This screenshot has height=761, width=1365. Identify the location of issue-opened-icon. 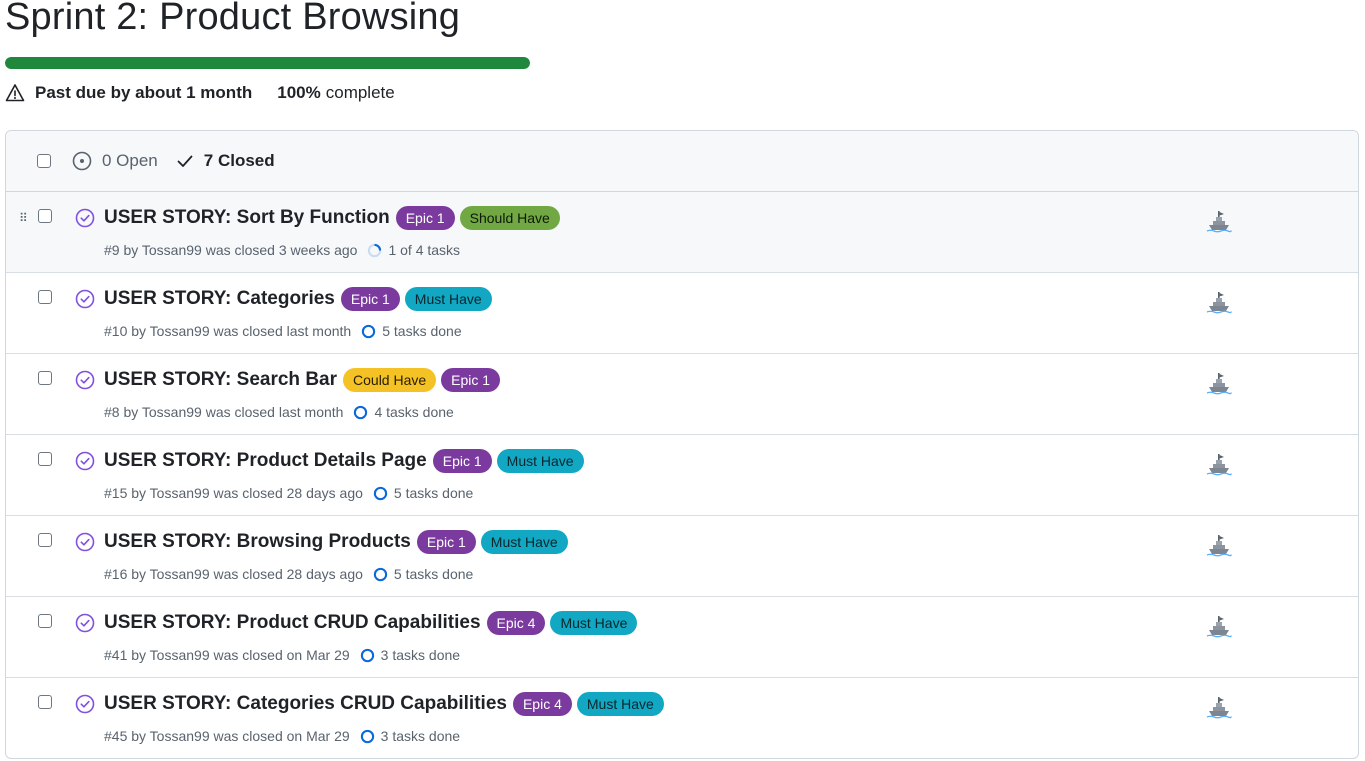
(82, 161).